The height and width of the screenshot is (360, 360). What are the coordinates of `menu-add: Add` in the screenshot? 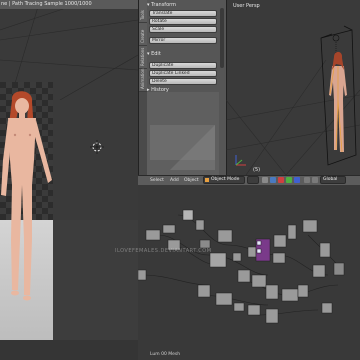 It's located at (174, 180).